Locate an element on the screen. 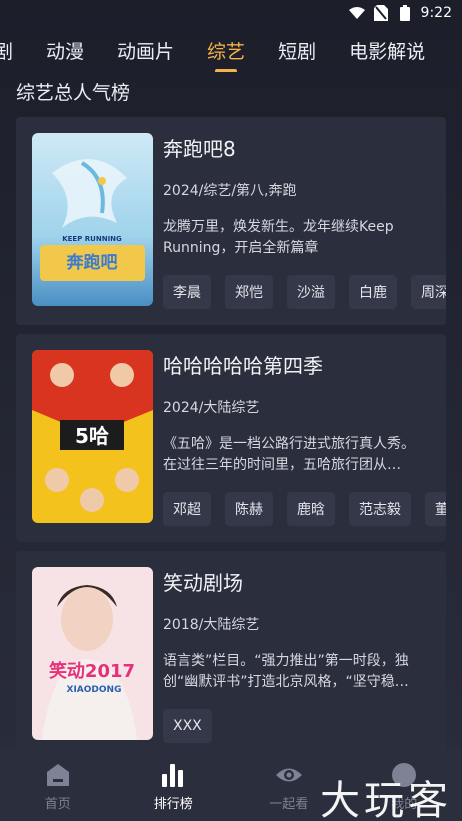 The width and height of the screenshot is (462, 821). tab-cartoon: 动画片 is located at coordinates (145, 50).